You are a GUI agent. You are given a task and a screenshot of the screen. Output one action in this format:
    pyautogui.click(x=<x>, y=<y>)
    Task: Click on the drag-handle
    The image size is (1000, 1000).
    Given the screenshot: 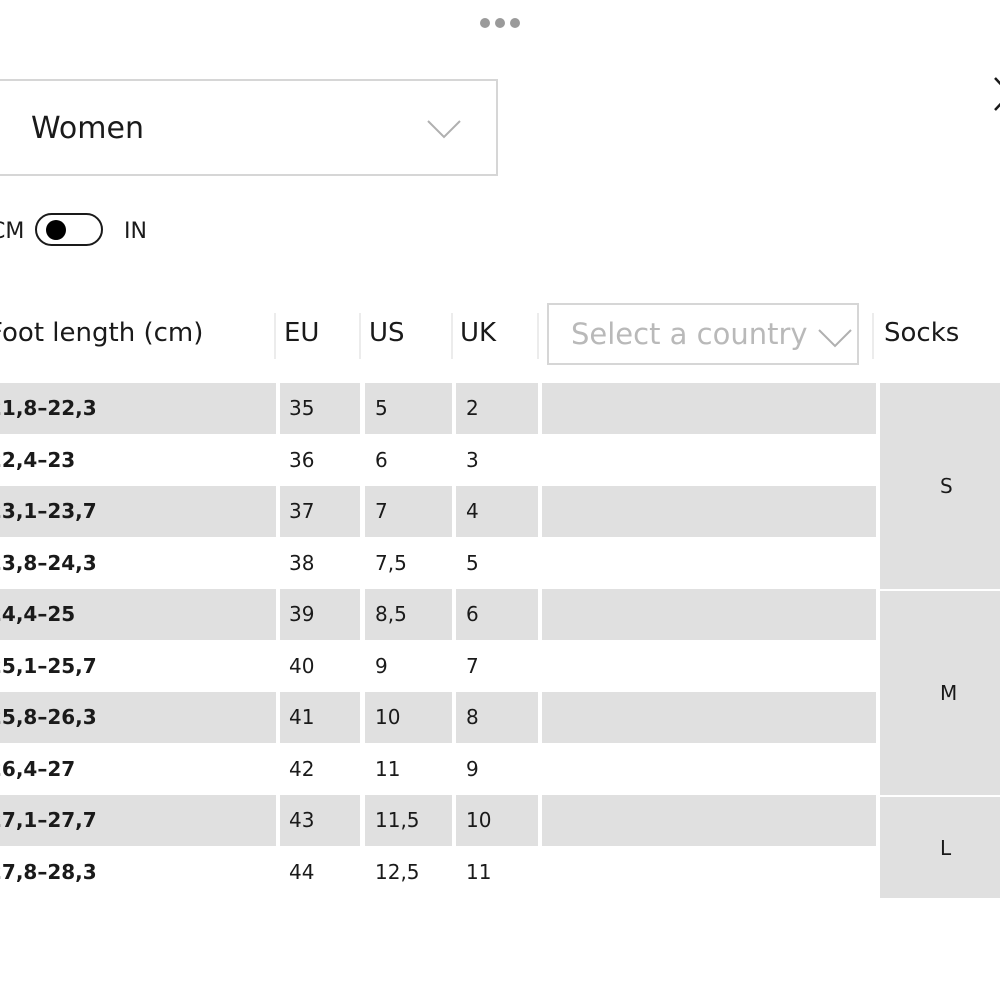 What is the action you would take?
    pyautogui.click(x=500, y=23)
    